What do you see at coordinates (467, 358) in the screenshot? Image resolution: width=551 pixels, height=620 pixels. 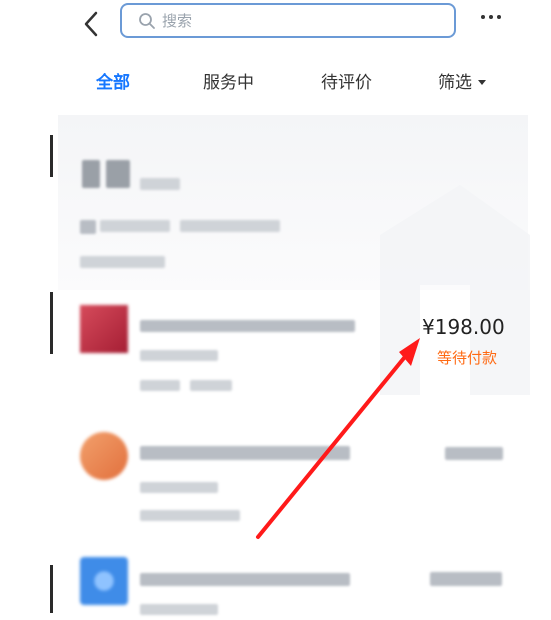 I see `order-status: 等待付款` at bounding box center [467, 358].